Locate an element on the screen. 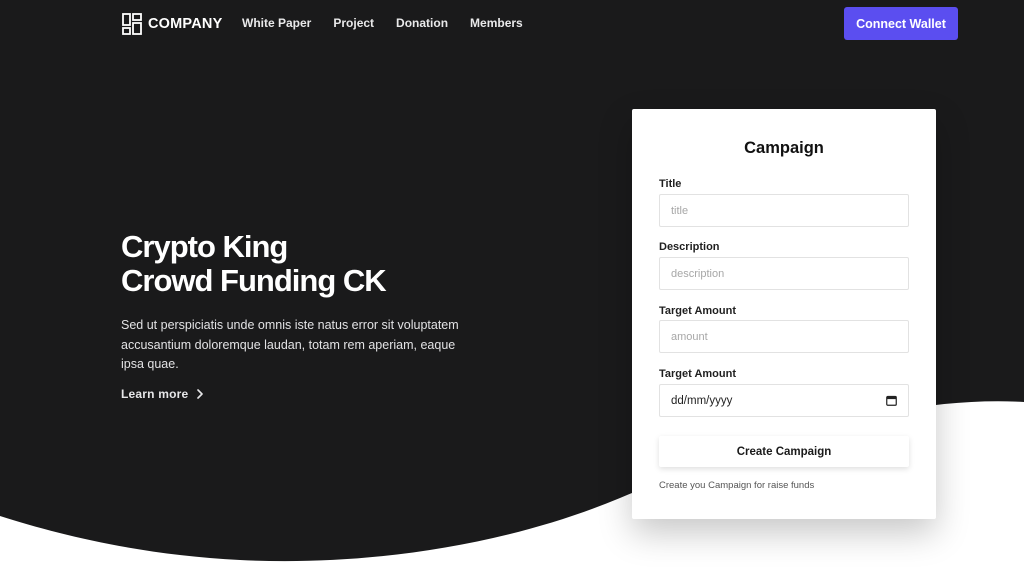 The image size is (1024, 576). nav-links: White Paper Project Donation Members is located at coordinates (393, 23).